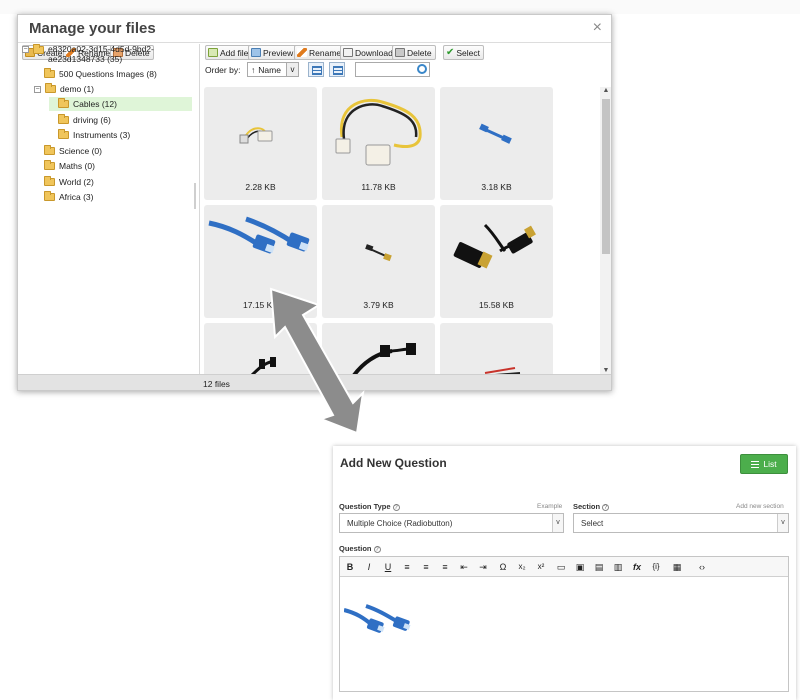  Describe the element at coordinates (450, 52) in the screenshot. I see `check-icon: ✔` at that location.